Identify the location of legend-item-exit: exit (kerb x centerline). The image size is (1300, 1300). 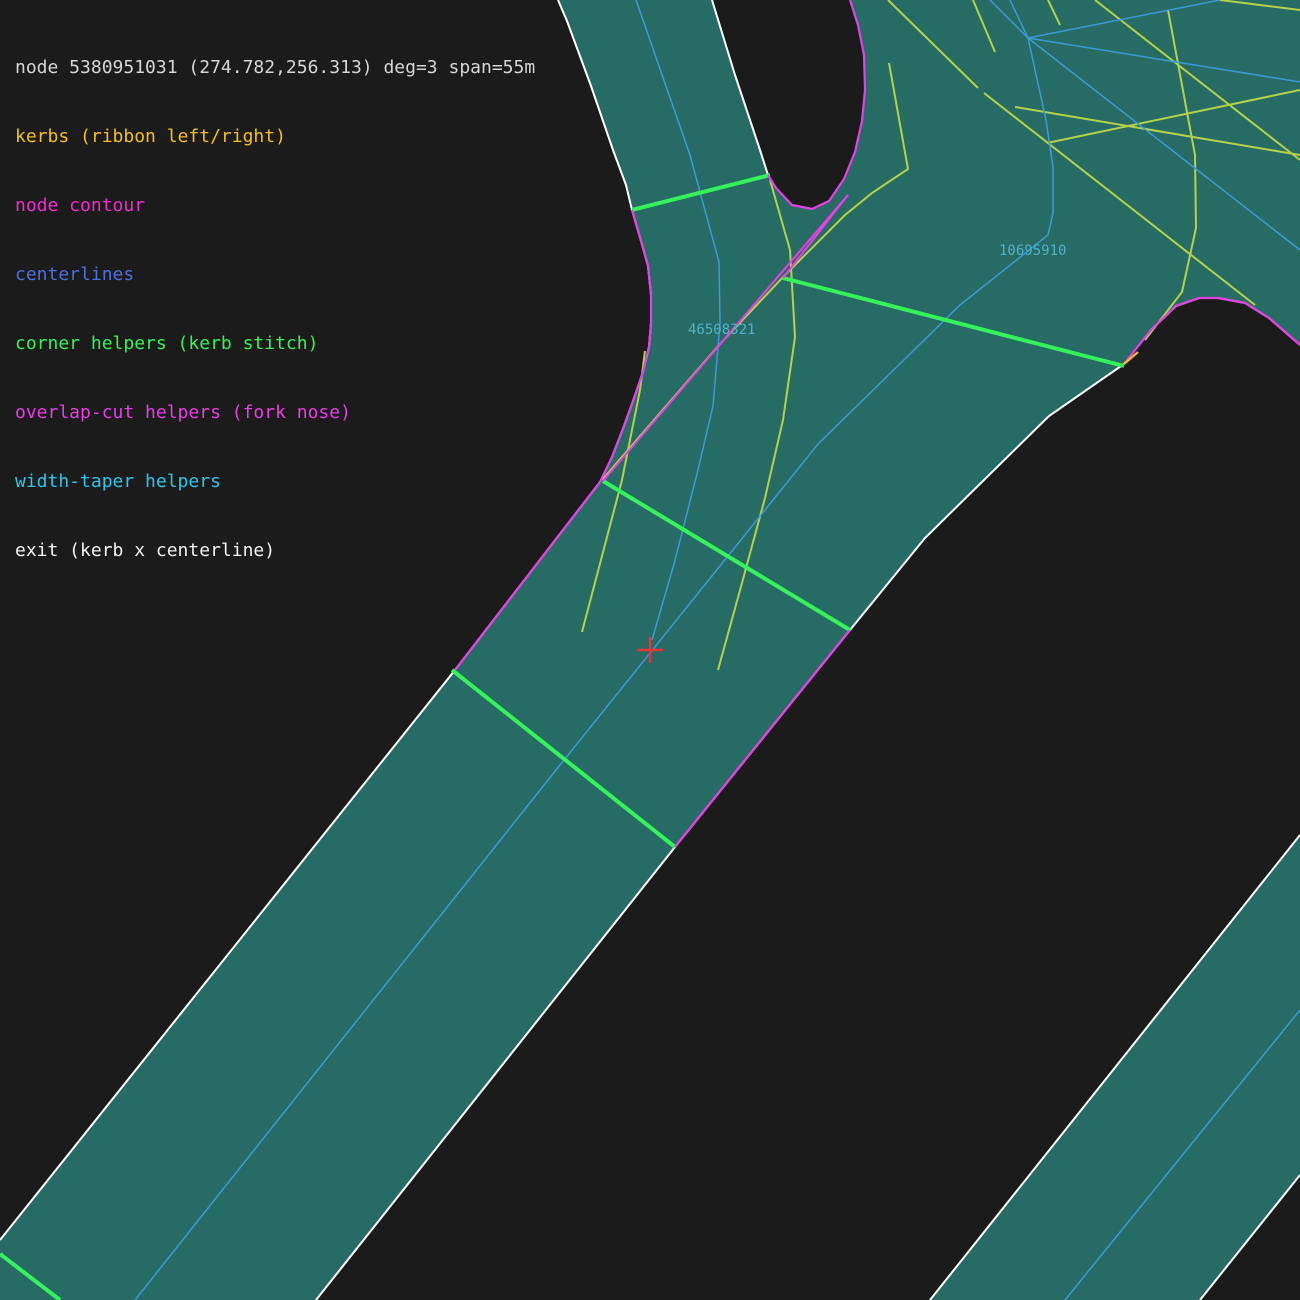
(145, 550).